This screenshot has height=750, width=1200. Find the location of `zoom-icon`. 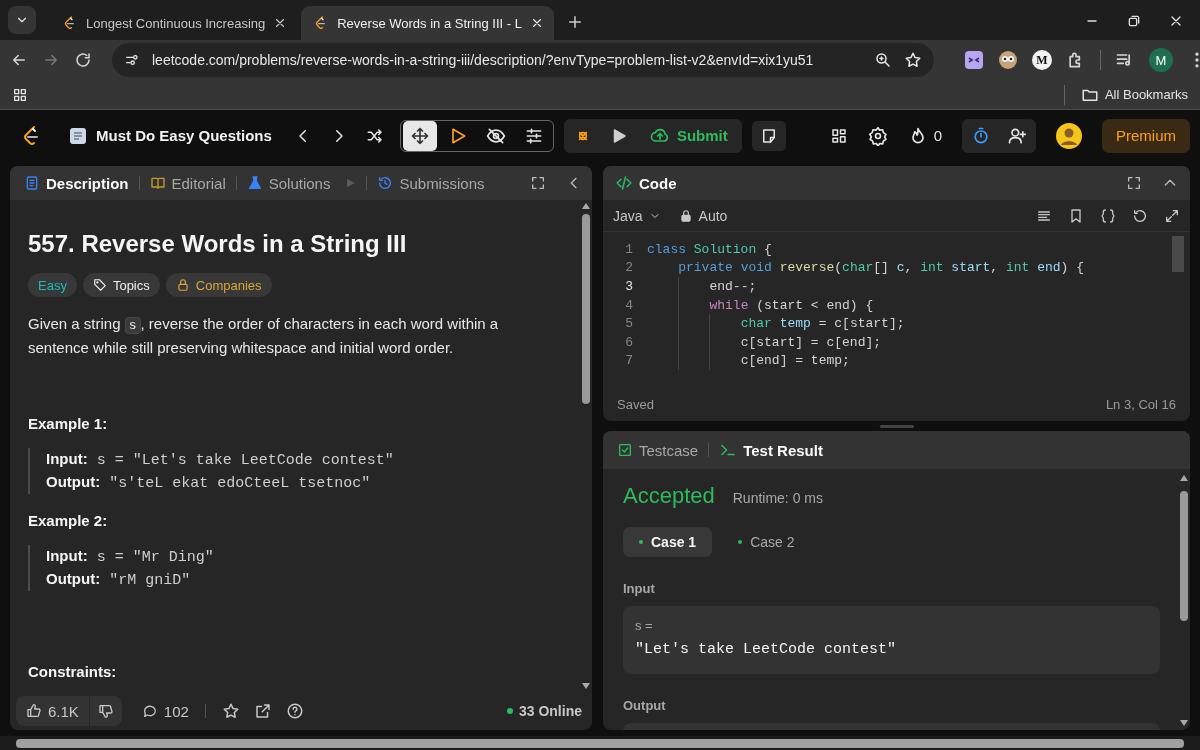

zoom-icon is located at coordinates (883, 60).